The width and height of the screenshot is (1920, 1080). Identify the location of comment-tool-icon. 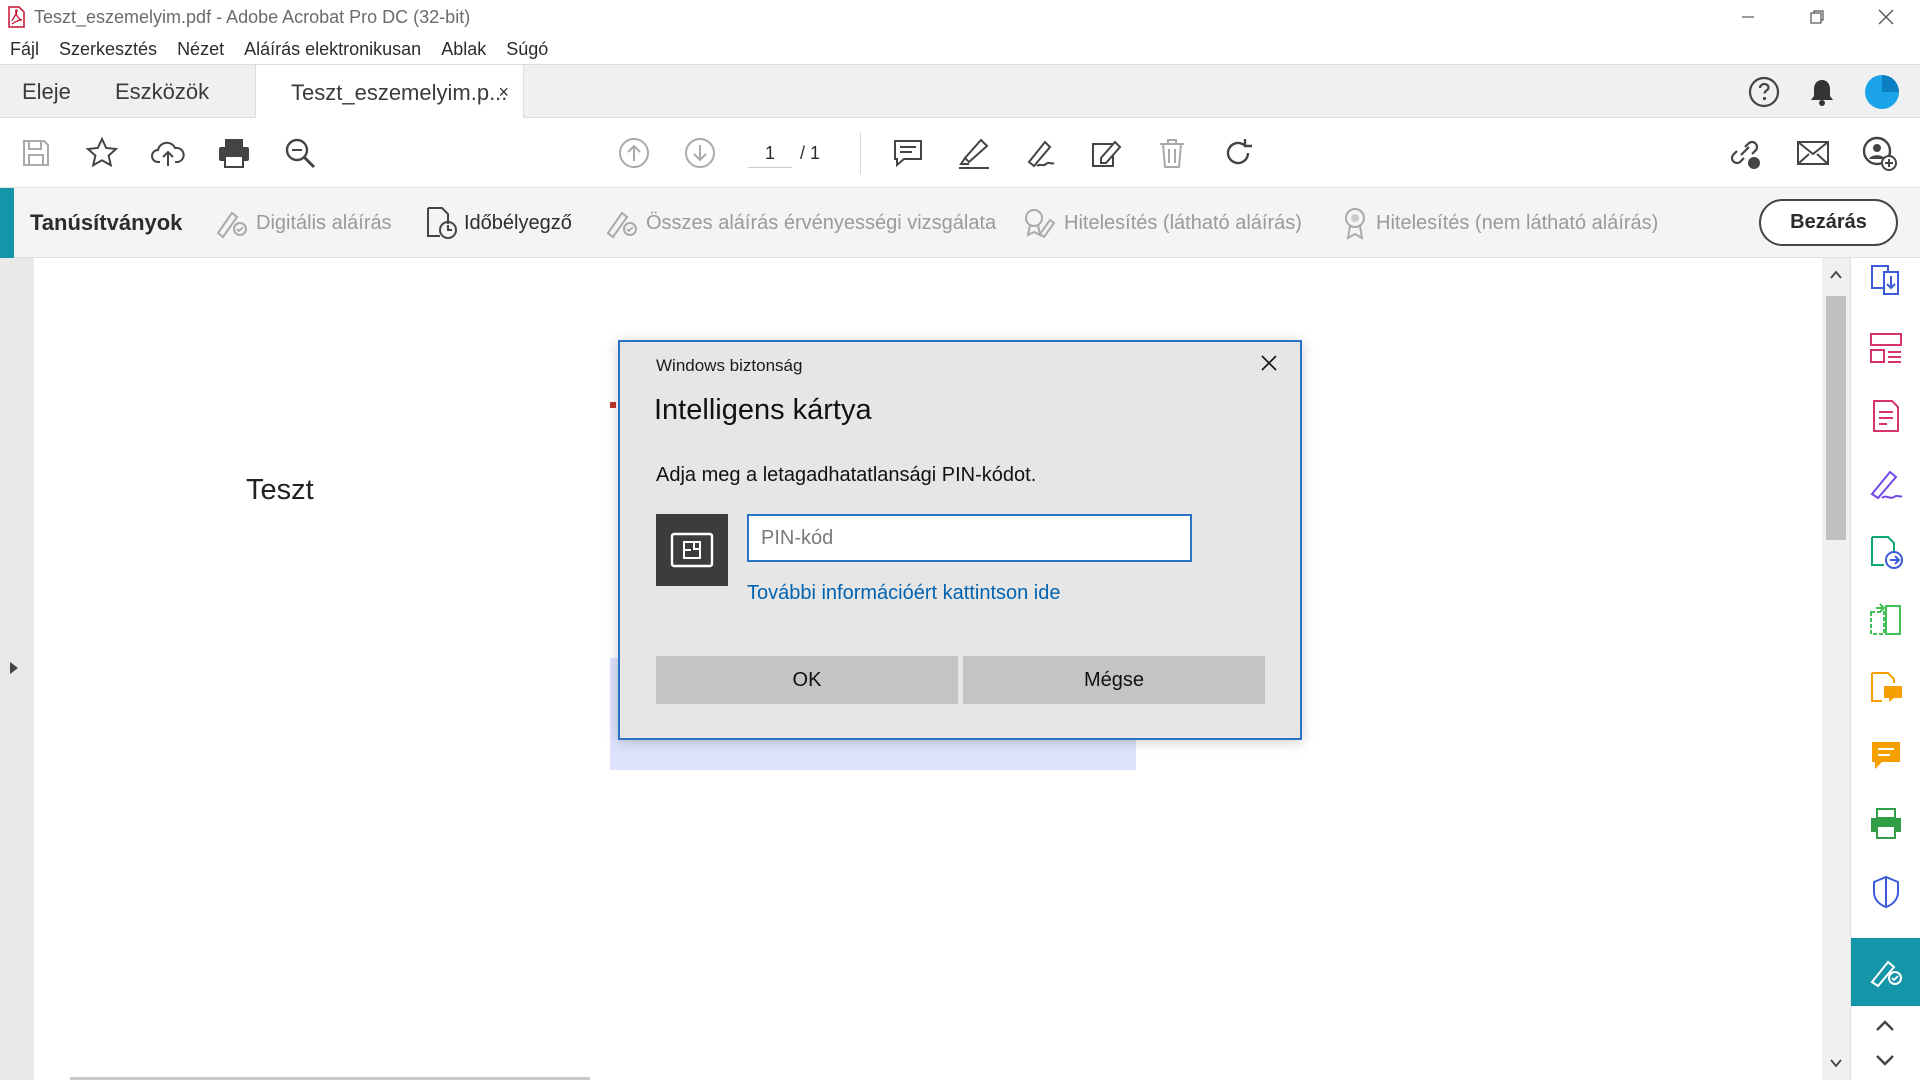
(1886, 756).